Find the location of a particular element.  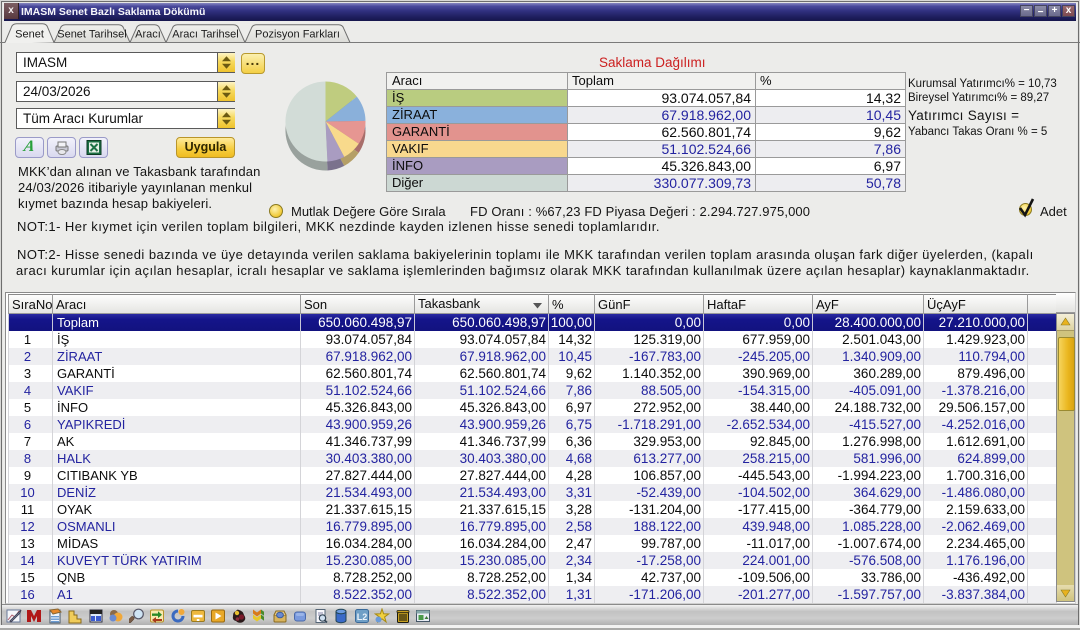

svg-text: Aracı is located at coordinates (148, 35).